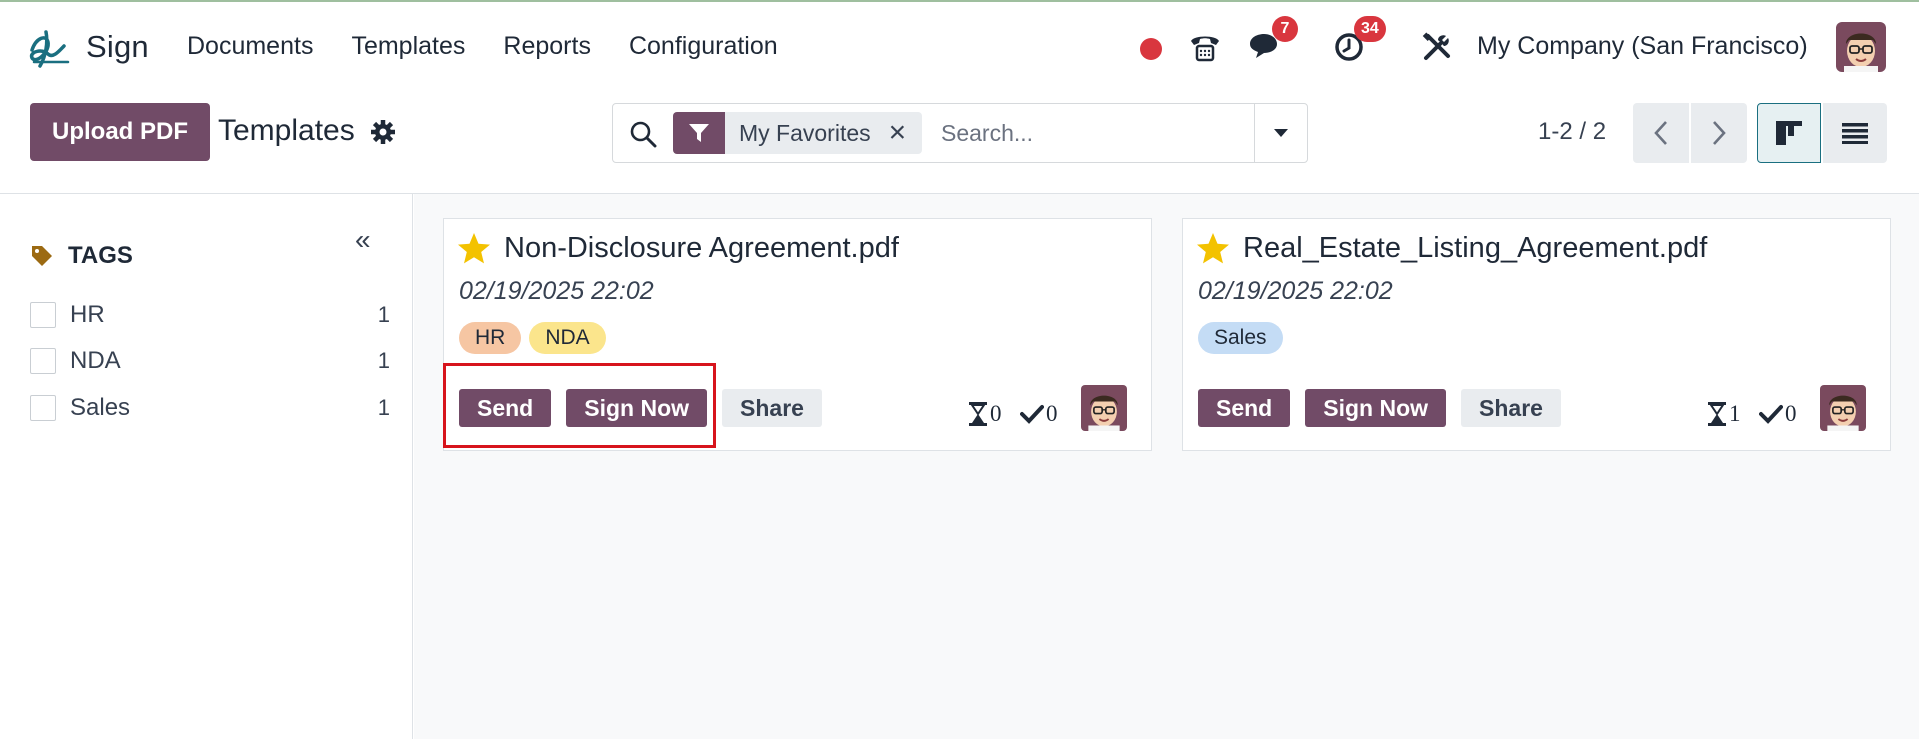 Image resolution: width=1919 pixels, height=739 pixels. I want to click on menu-templates: Templates, so click(408, 46).